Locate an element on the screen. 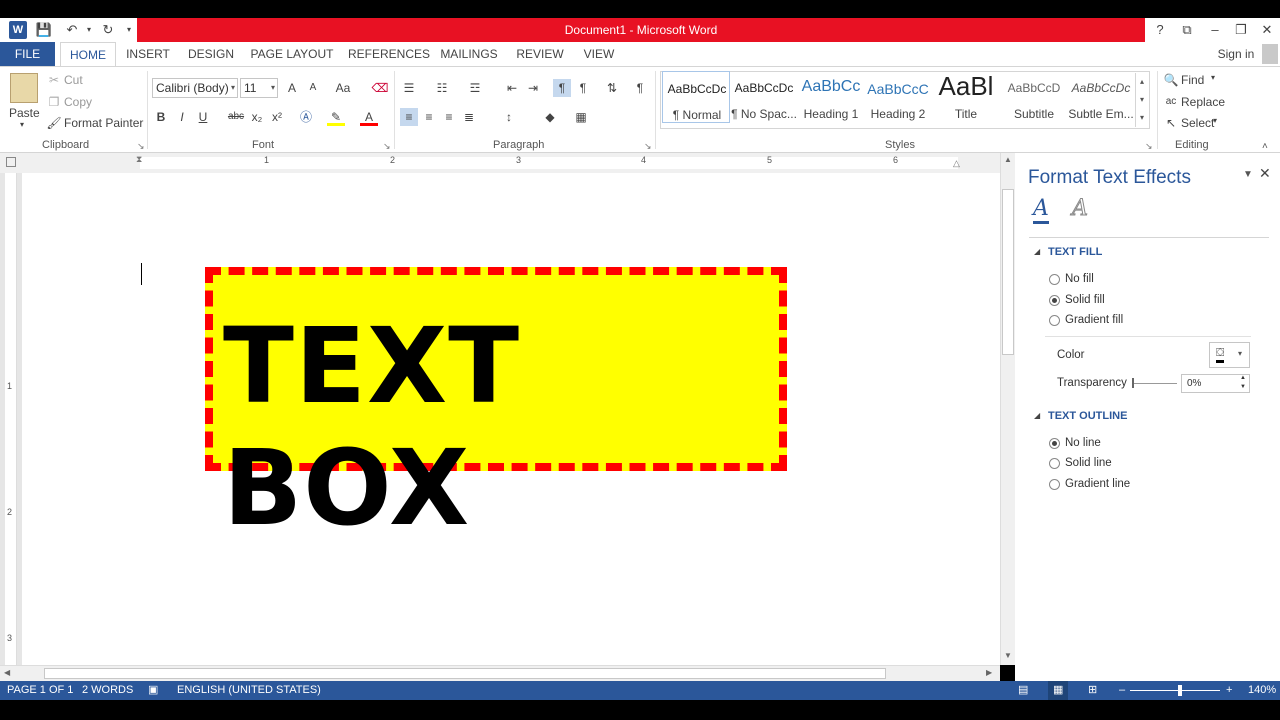  gradient-line-radio is located at coordinates (1054, 484).